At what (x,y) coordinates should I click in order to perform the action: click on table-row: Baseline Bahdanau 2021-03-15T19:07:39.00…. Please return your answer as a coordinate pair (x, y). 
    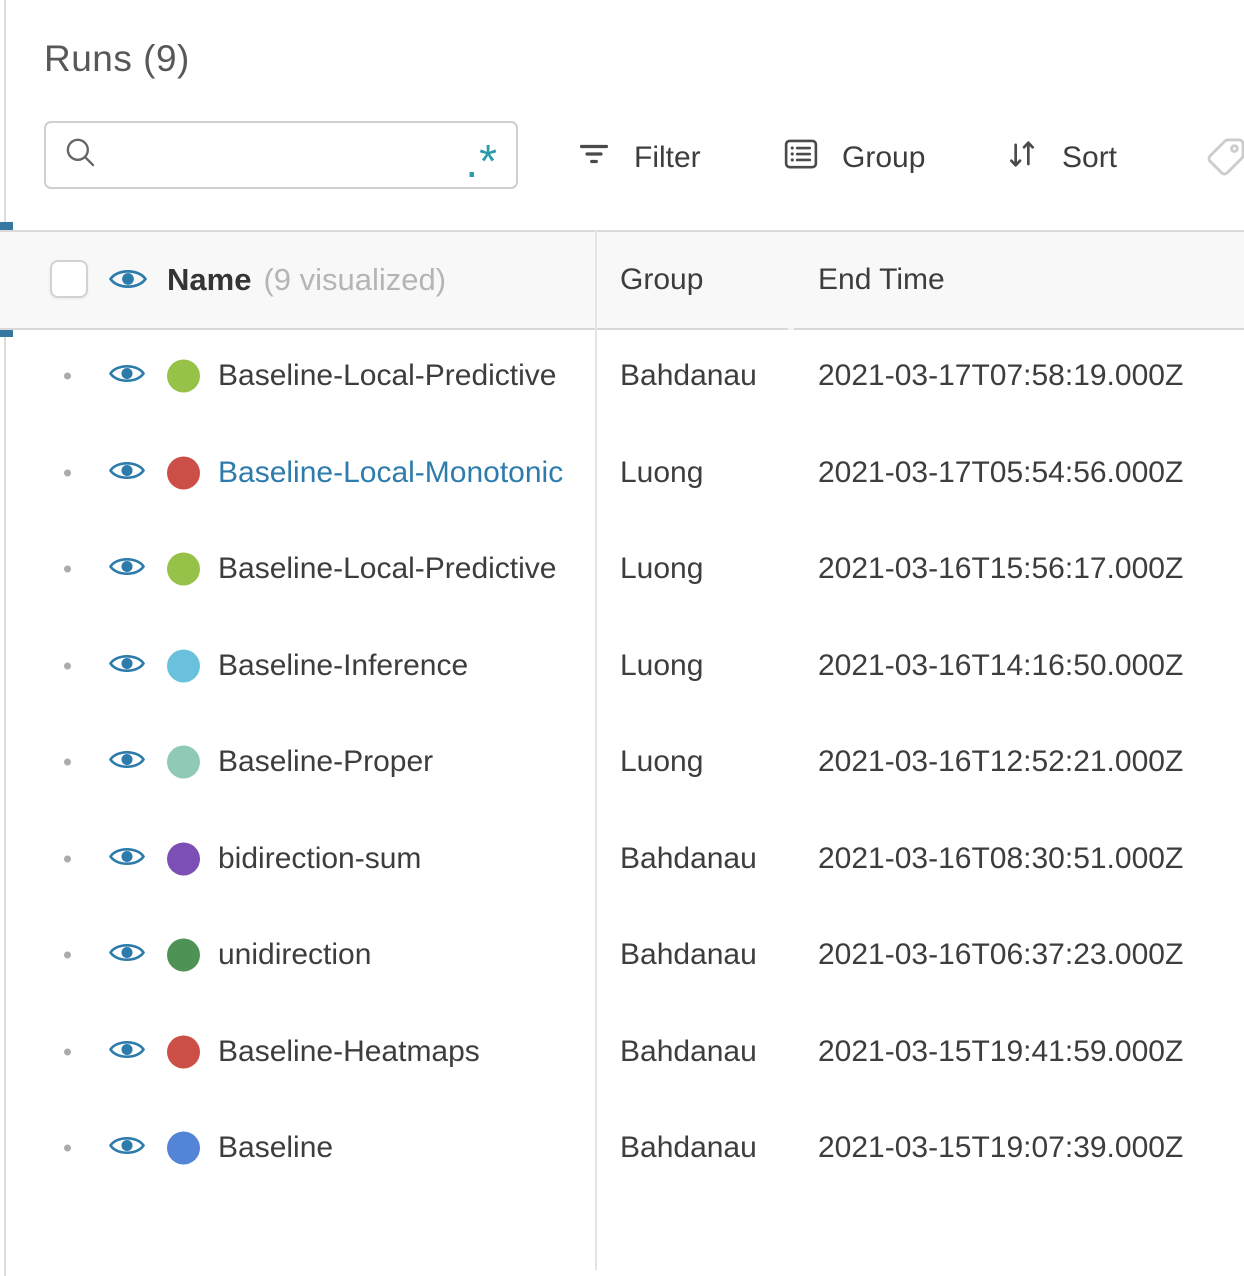
    Looking at the image, I should click on (622, 1148).